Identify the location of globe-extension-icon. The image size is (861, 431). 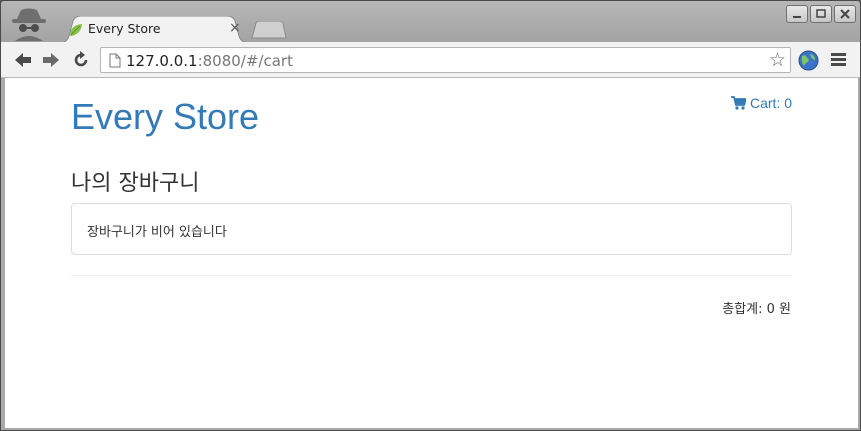
(808, 60).